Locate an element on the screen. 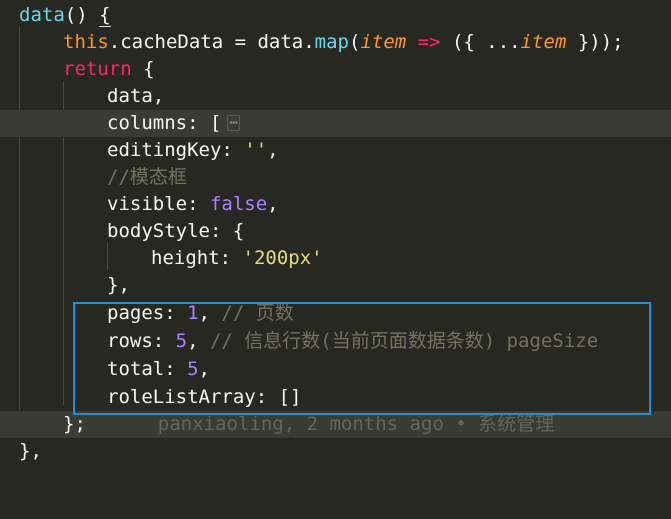  code-line: //模态框 is located at coordinates (335, 177).